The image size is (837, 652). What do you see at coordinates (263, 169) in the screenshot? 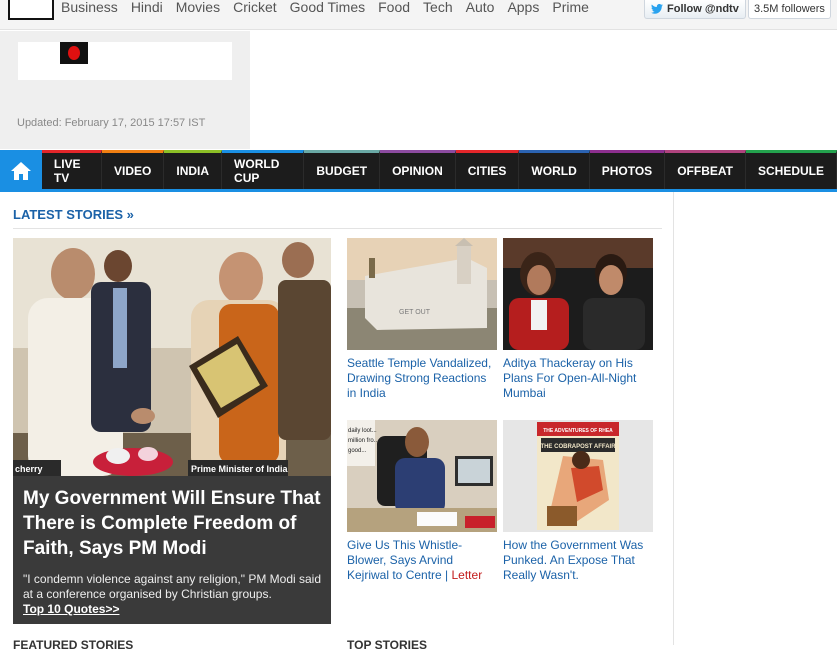
I see `nav-world-cup: WORLD CUP` at bounding box center [263, 169].